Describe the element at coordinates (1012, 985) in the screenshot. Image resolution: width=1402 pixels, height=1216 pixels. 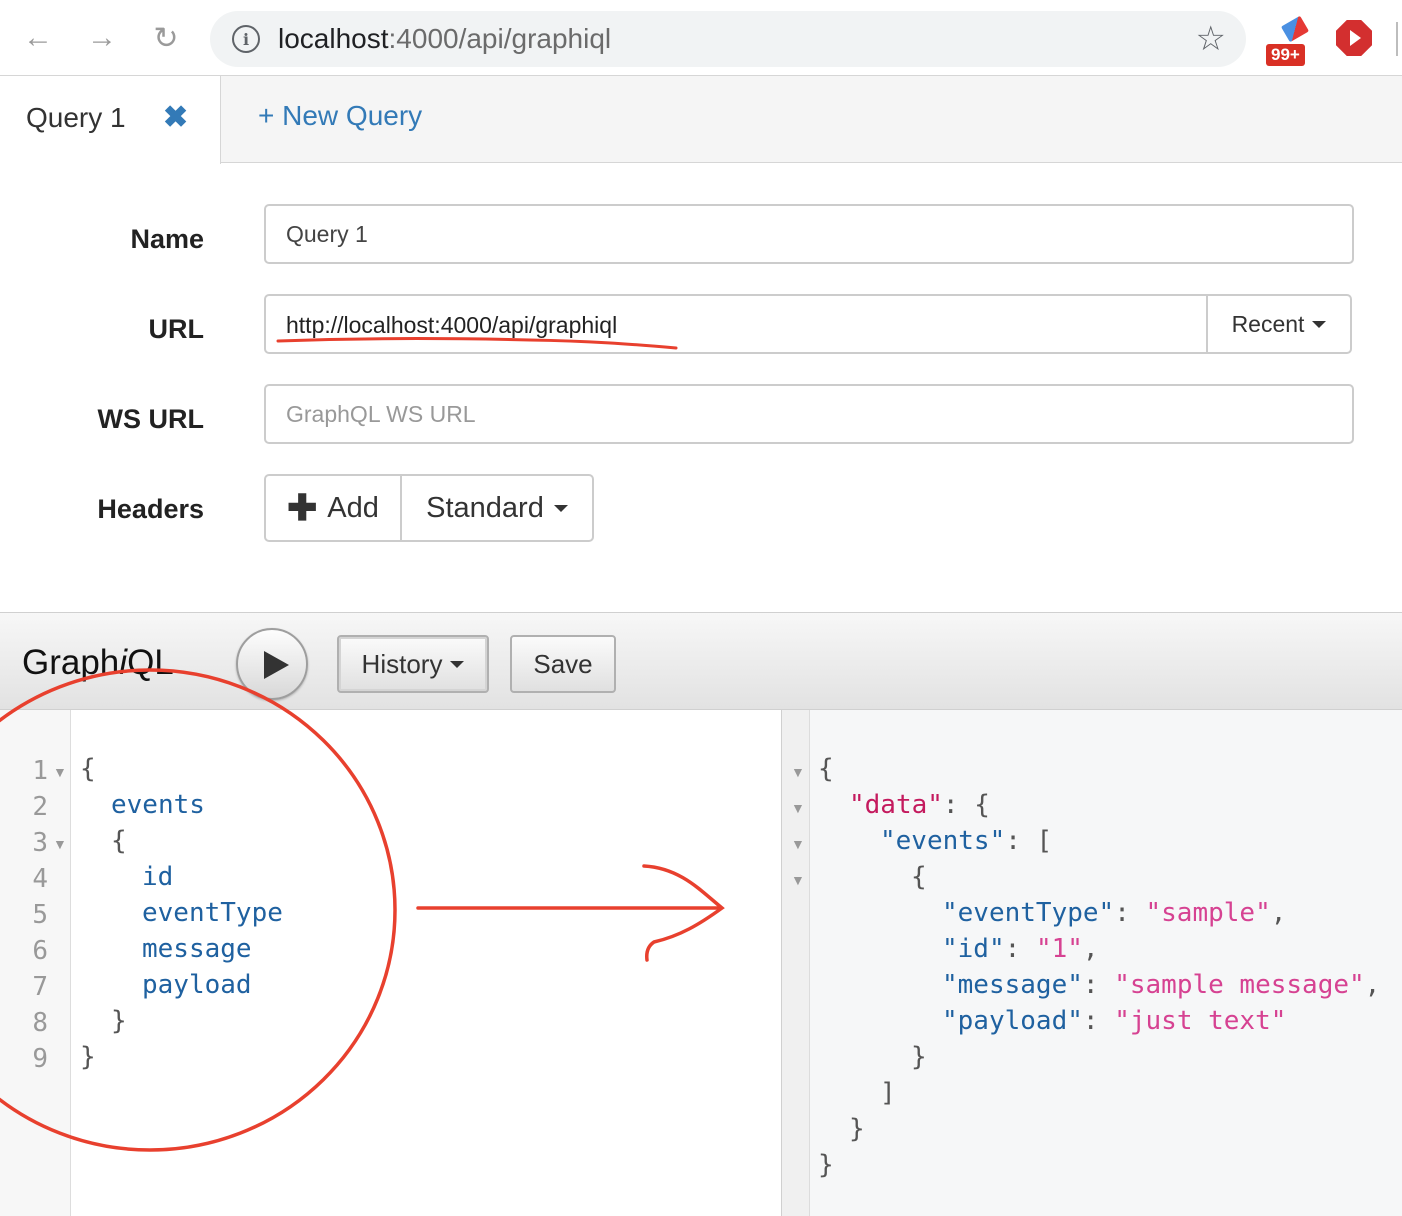
I see `json-key: "message"` at that location.